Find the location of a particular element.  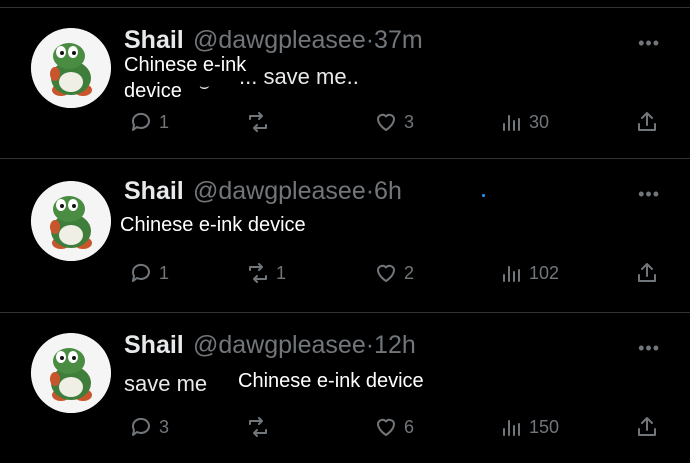

like-button: 6 is located at coordinates (394, 427).